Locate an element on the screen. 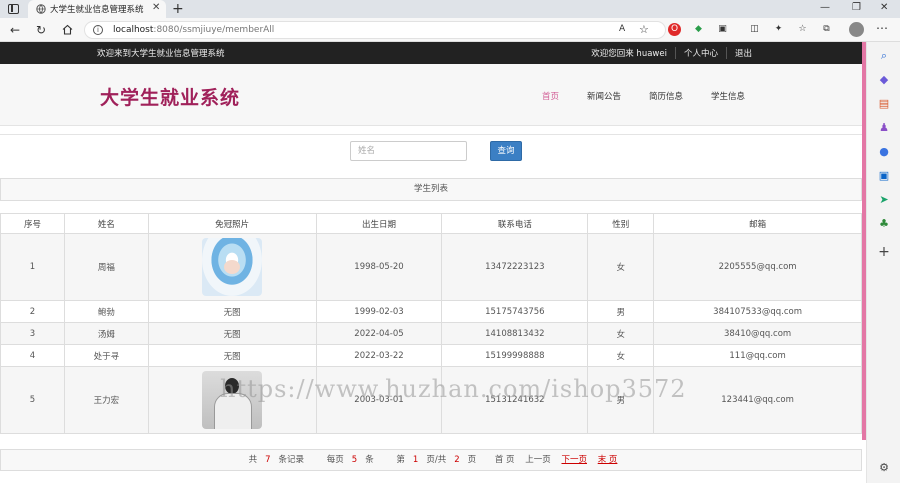 This screenshot has width=900, height=483. col-header-phone: 联系电话 is located at coordinates (515, 223).